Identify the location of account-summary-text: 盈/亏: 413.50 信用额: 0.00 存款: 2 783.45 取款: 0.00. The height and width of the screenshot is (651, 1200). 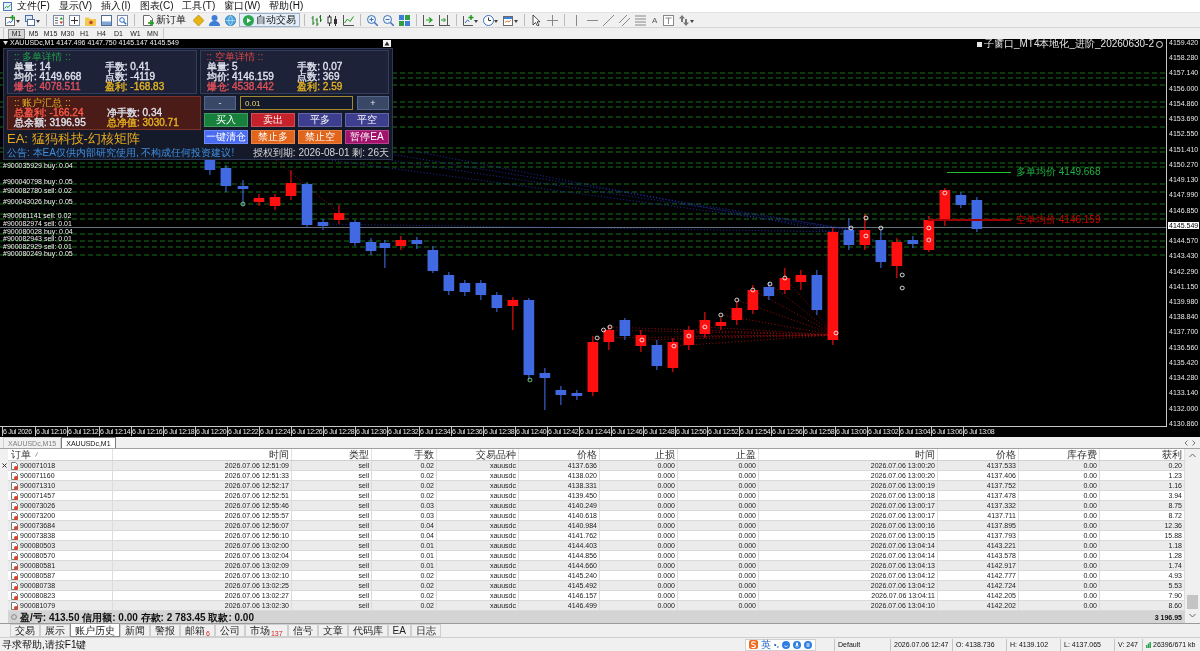
(137, 617).